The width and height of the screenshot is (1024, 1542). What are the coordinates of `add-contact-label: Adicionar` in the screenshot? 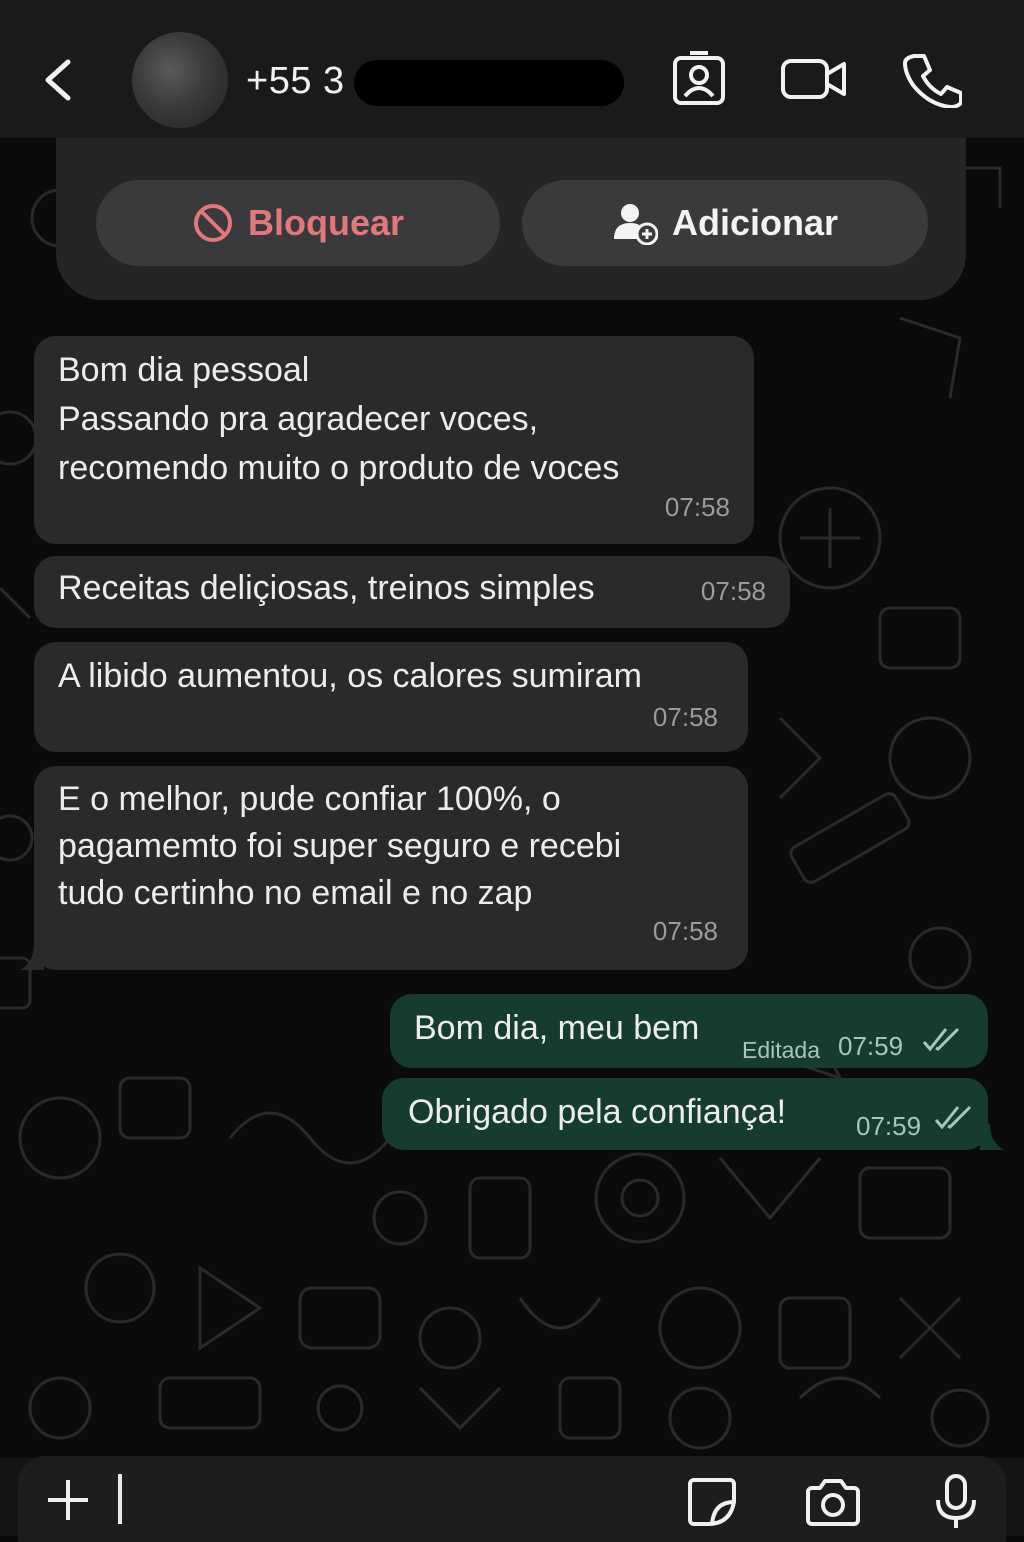 It's located at (755, 222).